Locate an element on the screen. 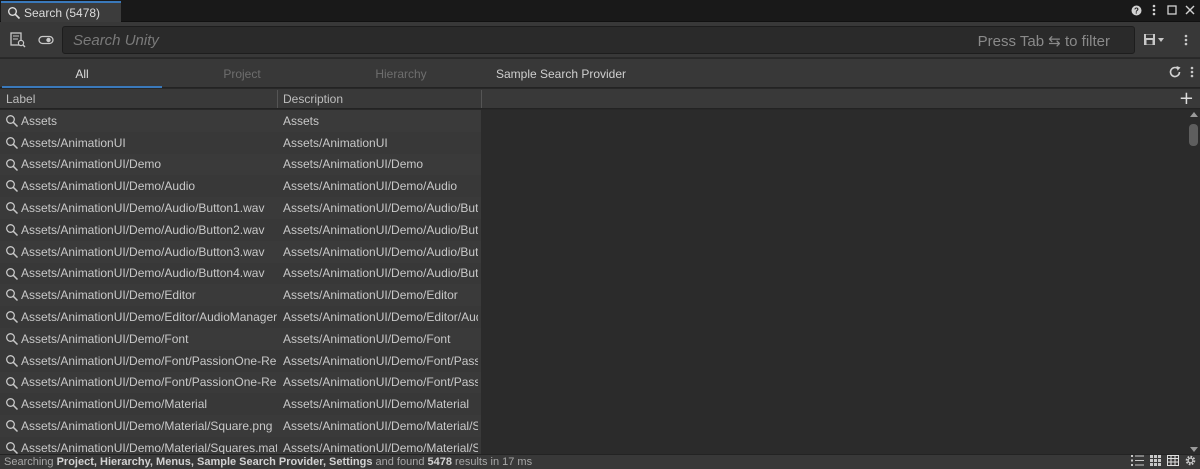 The width and height of the screenshot is (1200, 469). close-icon is located at coordinates (1190, 10).